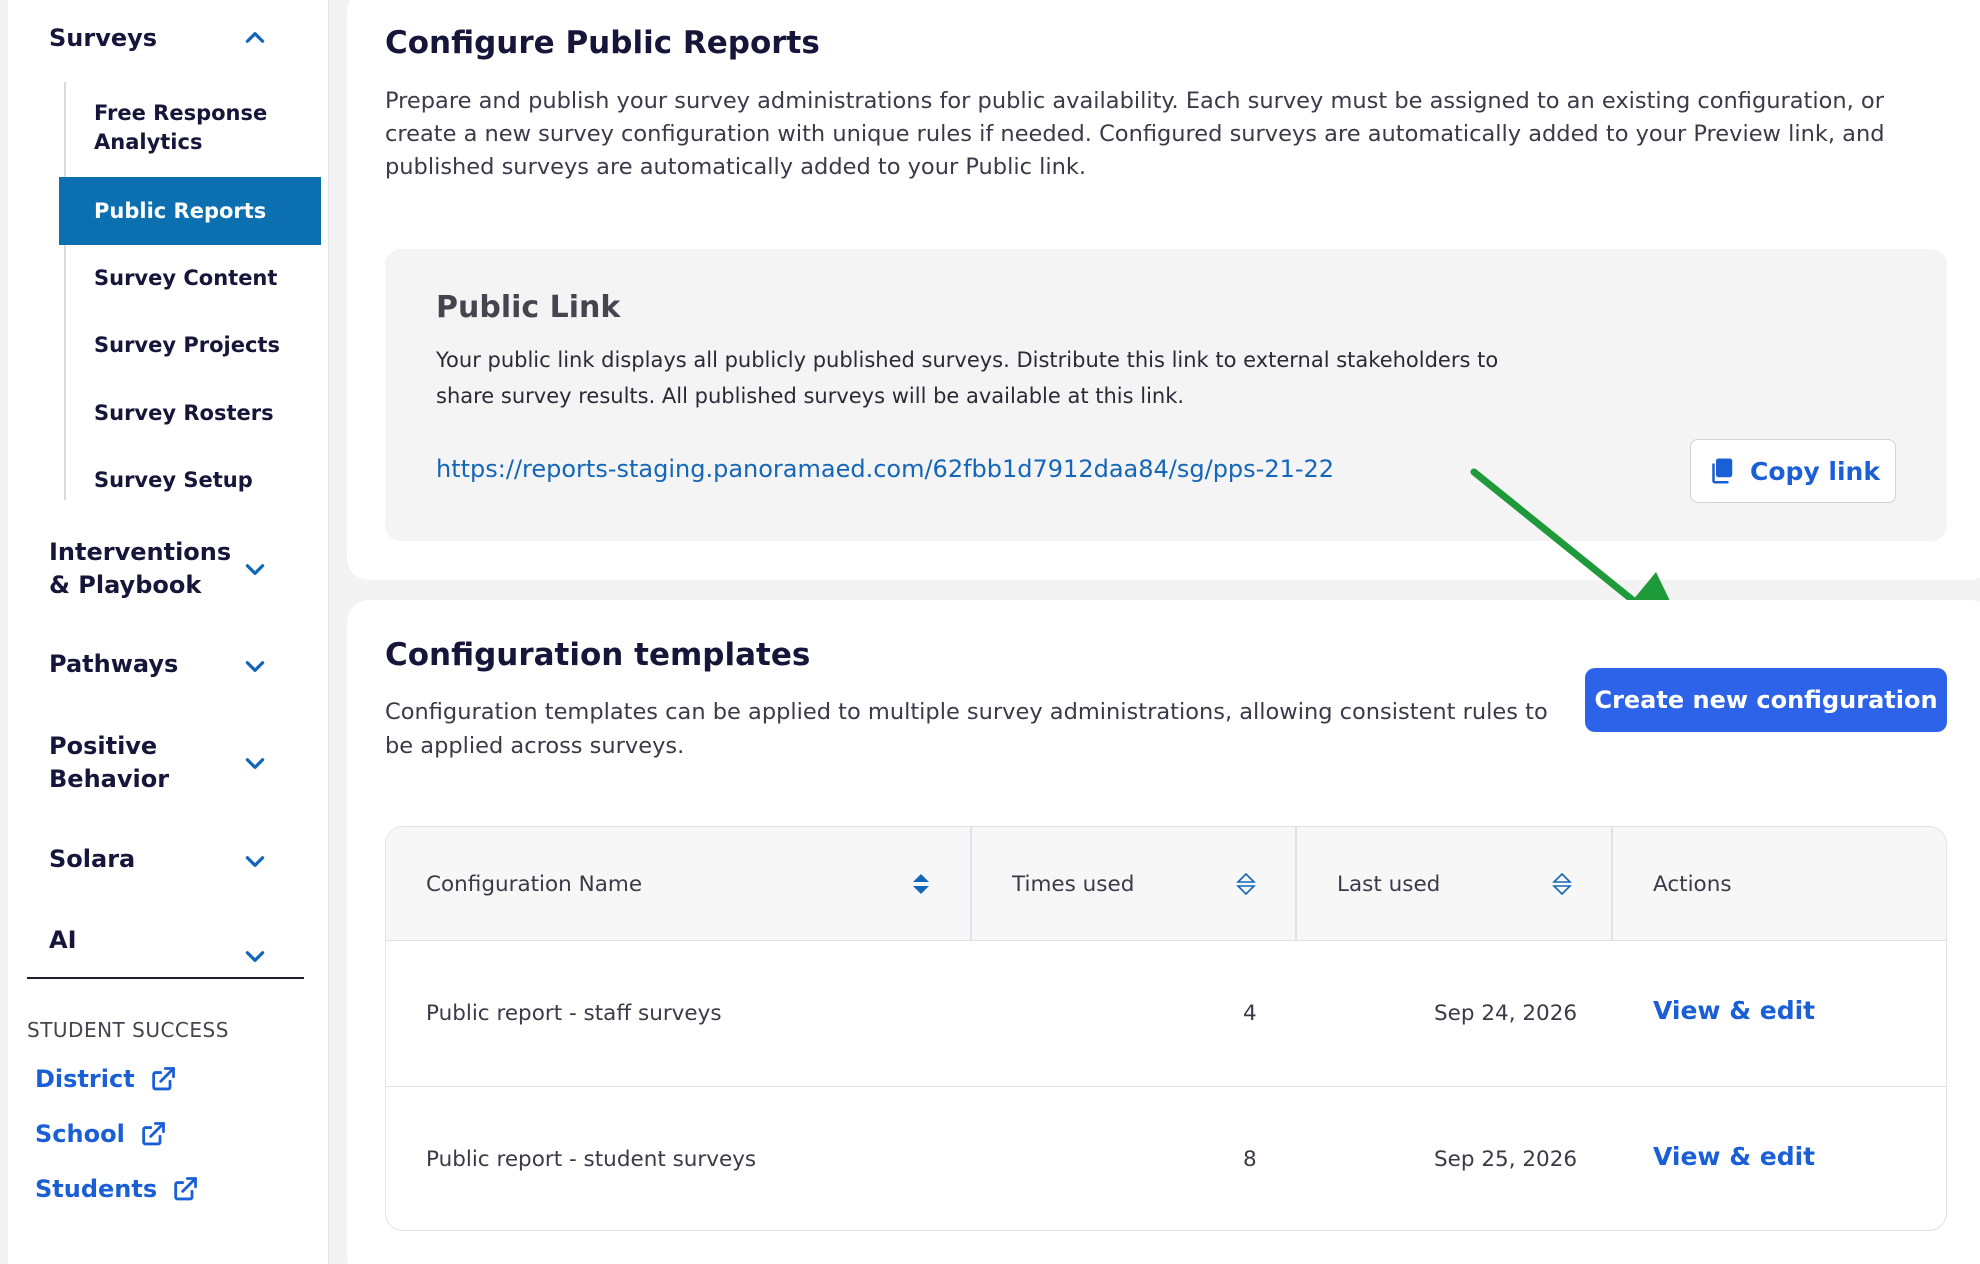 Image resolution: width=1980 pixels, height=1264 pixels. Describe the element at coordinates (85, 1079) in the screenshot. I see `external-link-label: District` at that location.